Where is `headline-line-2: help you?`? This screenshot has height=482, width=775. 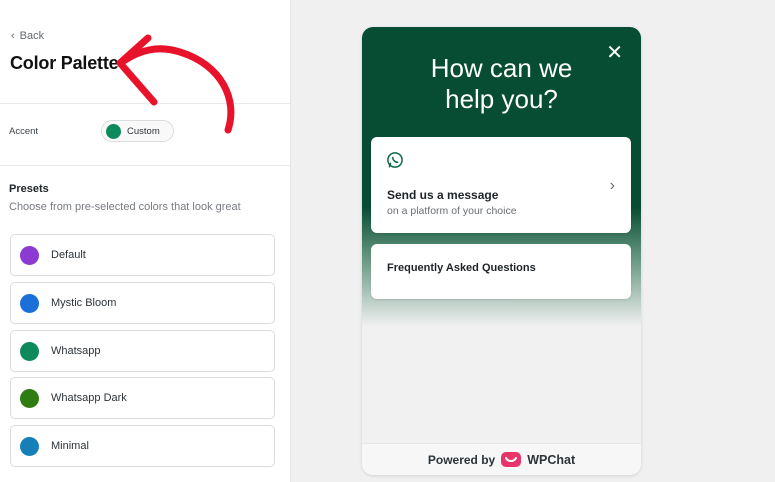 headline-line-2: help you? is located at coordinates (501, 99).